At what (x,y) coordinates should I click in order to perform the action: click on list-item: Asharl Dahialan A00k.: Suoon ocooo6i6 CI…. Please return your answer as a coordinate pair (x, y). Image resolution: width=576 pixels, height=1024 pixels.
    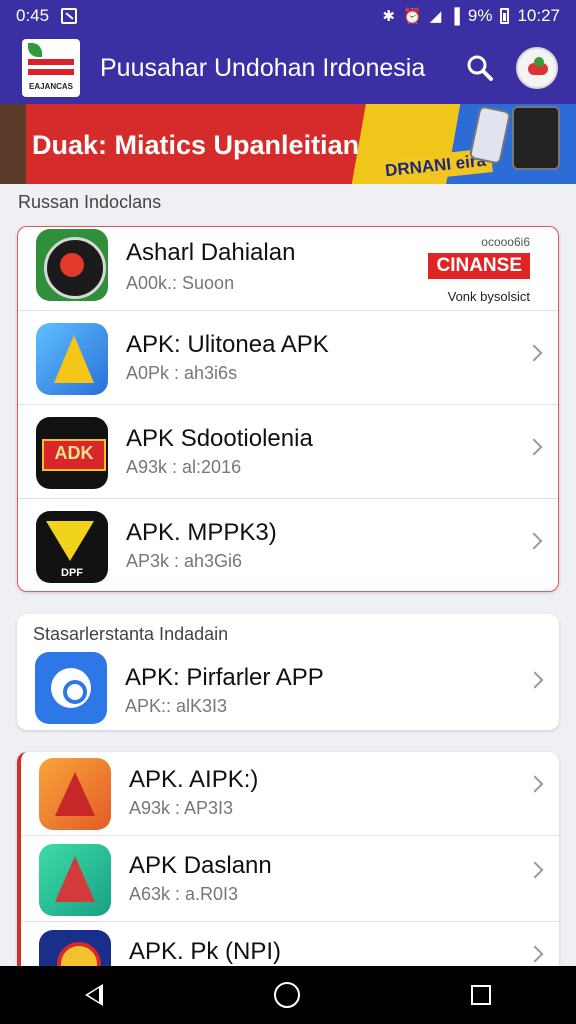
    Looking at the image, I should click on (288, 269).